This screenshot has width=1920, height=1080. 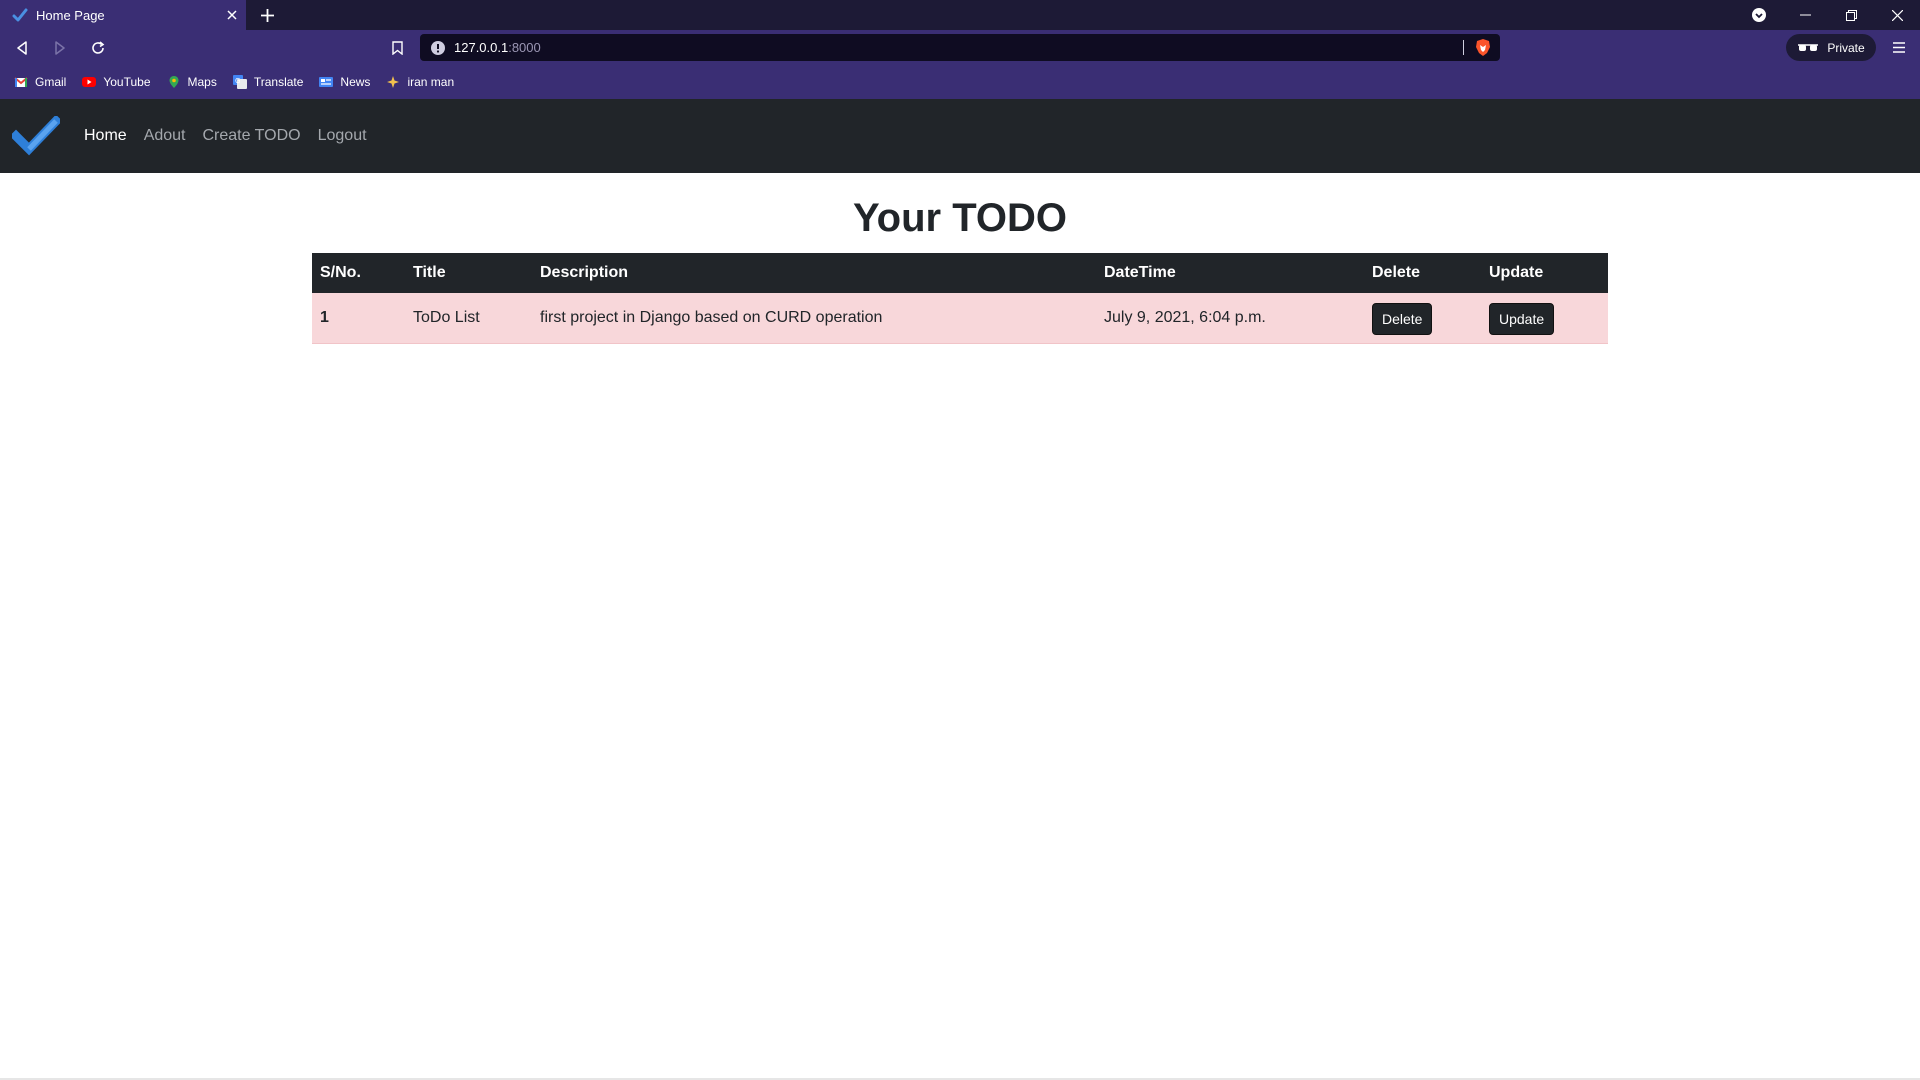 What do you see at coordinates (1463, 47) in the screenshot?
I see `address-separator` at bounding box center [1463, 47].